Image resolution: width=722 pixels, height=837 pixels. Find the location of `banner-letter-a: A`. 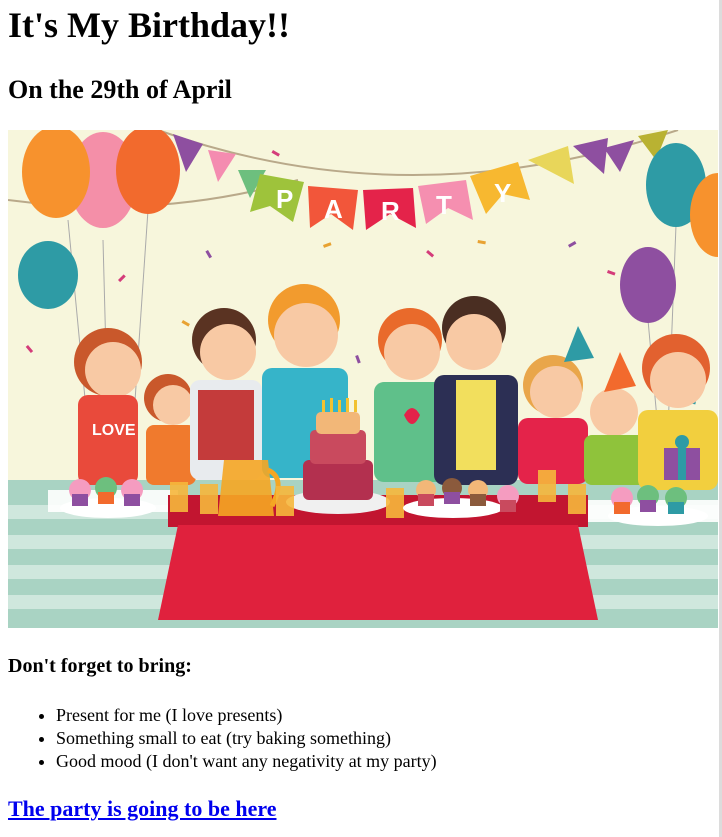

banner-letter-a: A is located at coordinates (333, 209).